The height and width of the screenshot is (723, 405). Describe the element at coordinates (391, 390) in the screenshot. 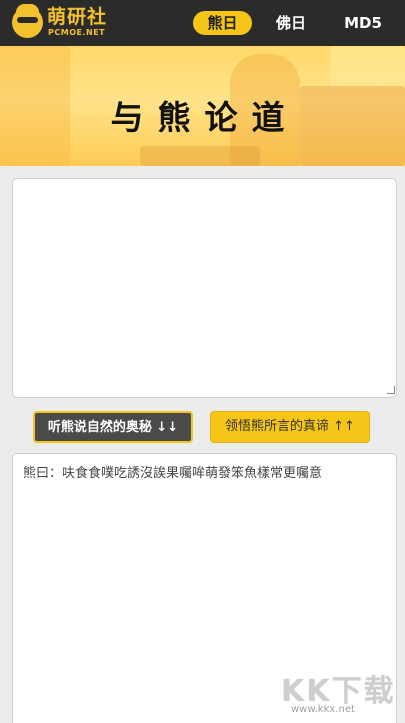

I see `resize-handle` at that location.